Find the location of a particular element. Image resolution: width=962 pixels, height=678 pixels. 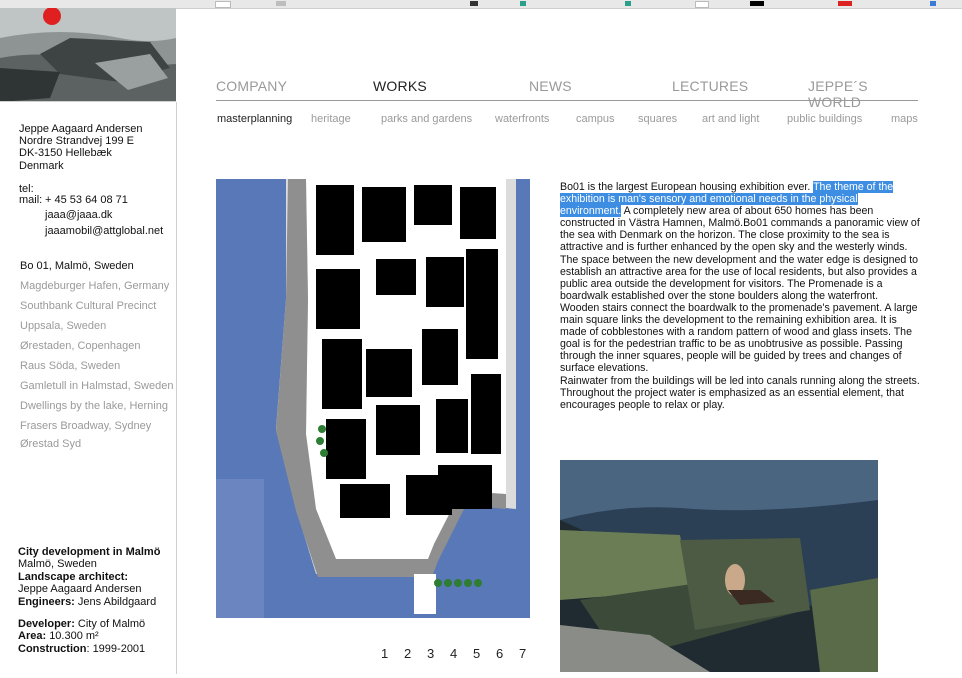

credits-title: City development in Malmö is located at coordinates (89, 552).